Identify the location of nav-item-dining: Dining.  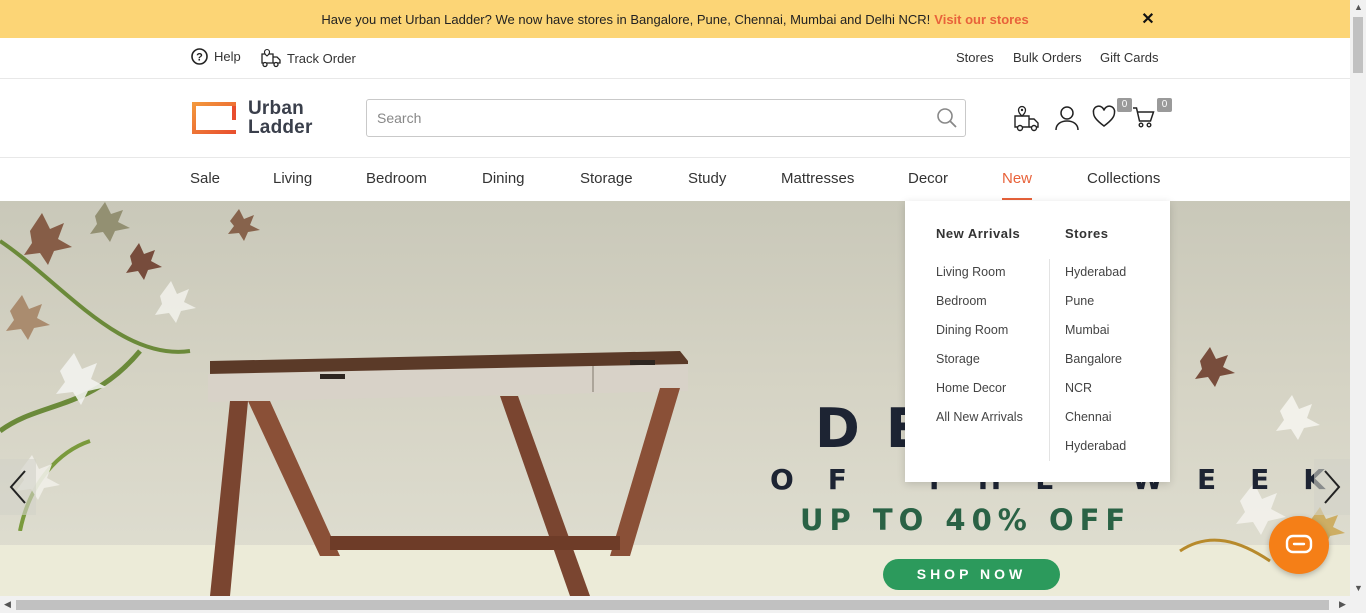
(503, 178).